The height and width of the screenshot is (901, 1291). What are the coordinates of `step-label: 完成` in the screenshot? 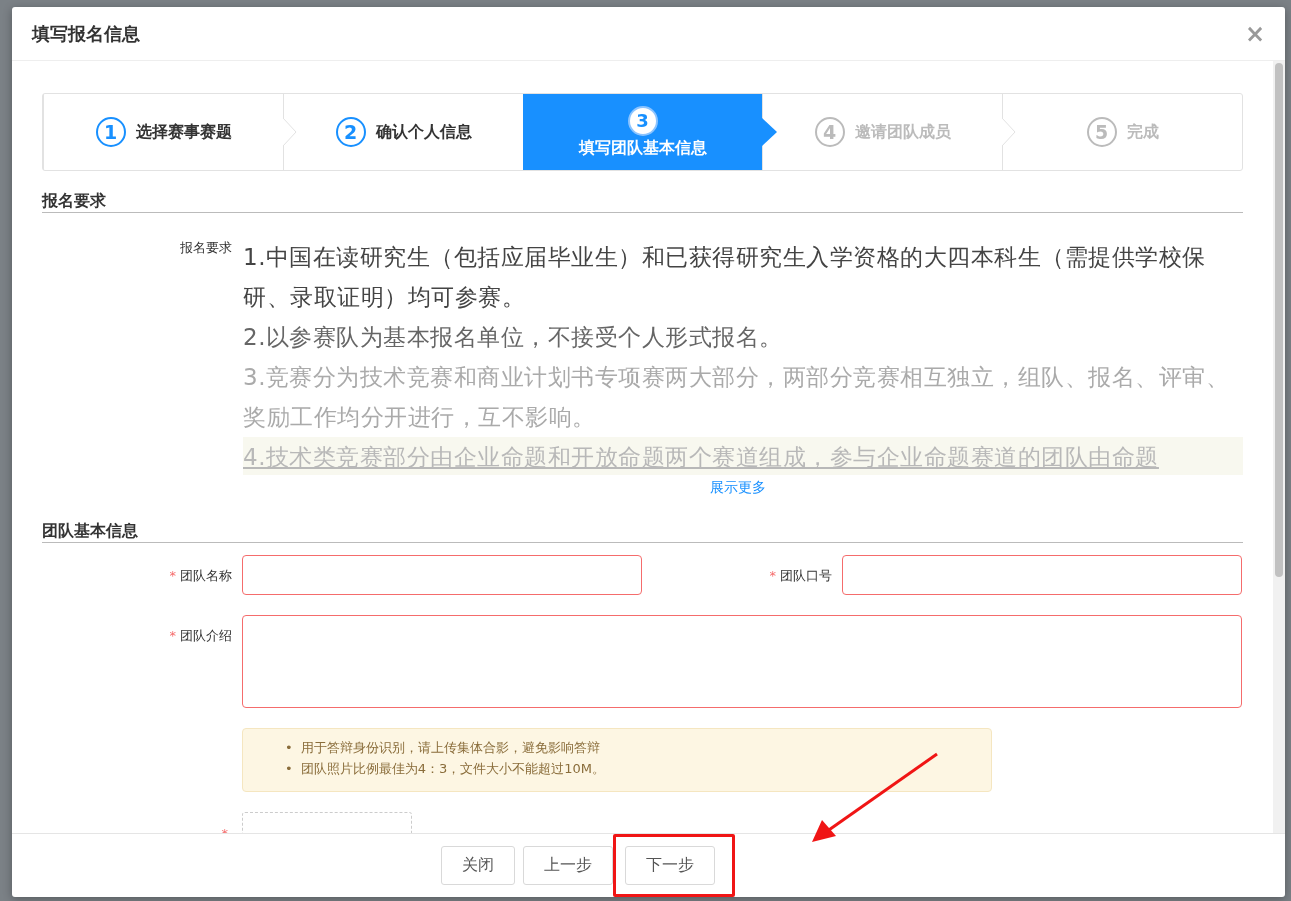 It's located at (1142, 132).